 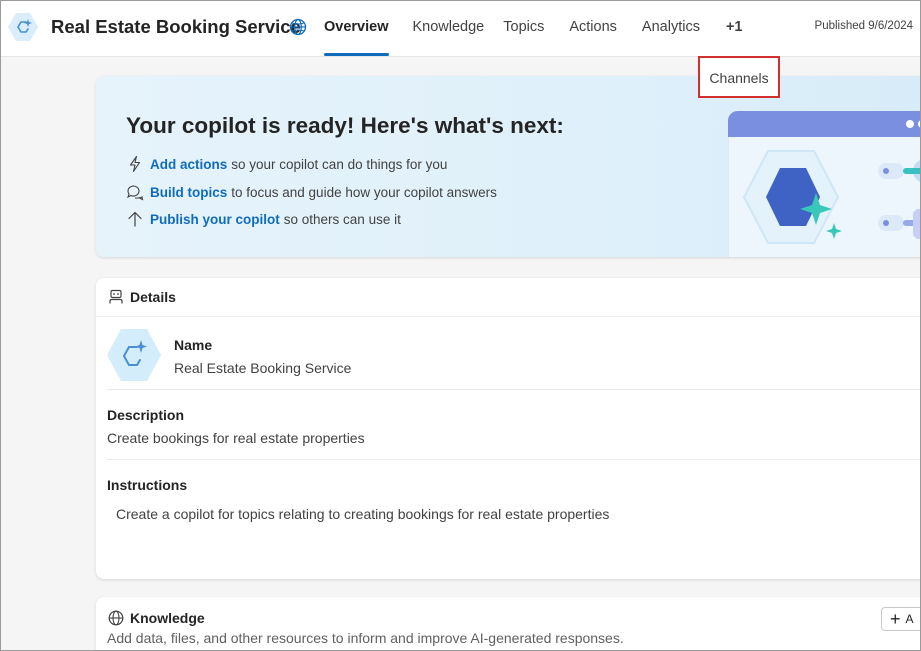 What do you see at coordinates (342, 219) in the screenshot?
I see `publish-copilot-text: so others can use it` at bounding box center [342, 219].